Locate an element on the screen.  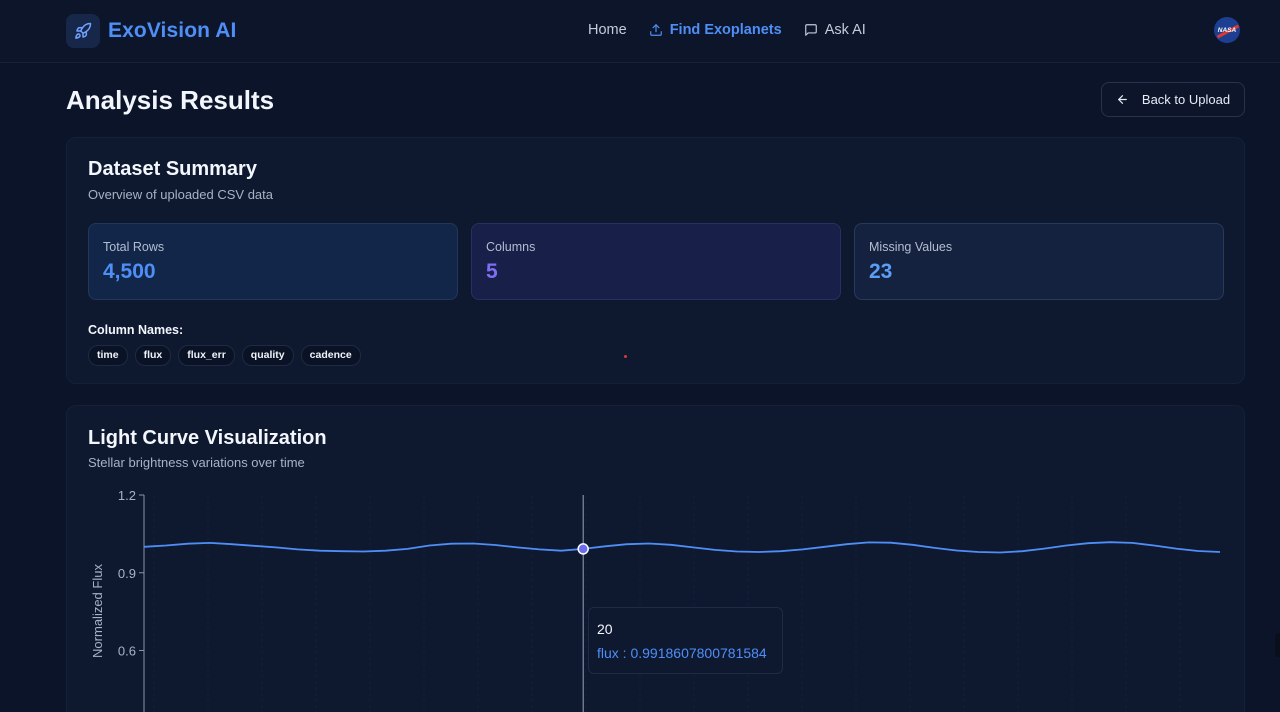
column-tag: time is located at coordinates (108, 355).